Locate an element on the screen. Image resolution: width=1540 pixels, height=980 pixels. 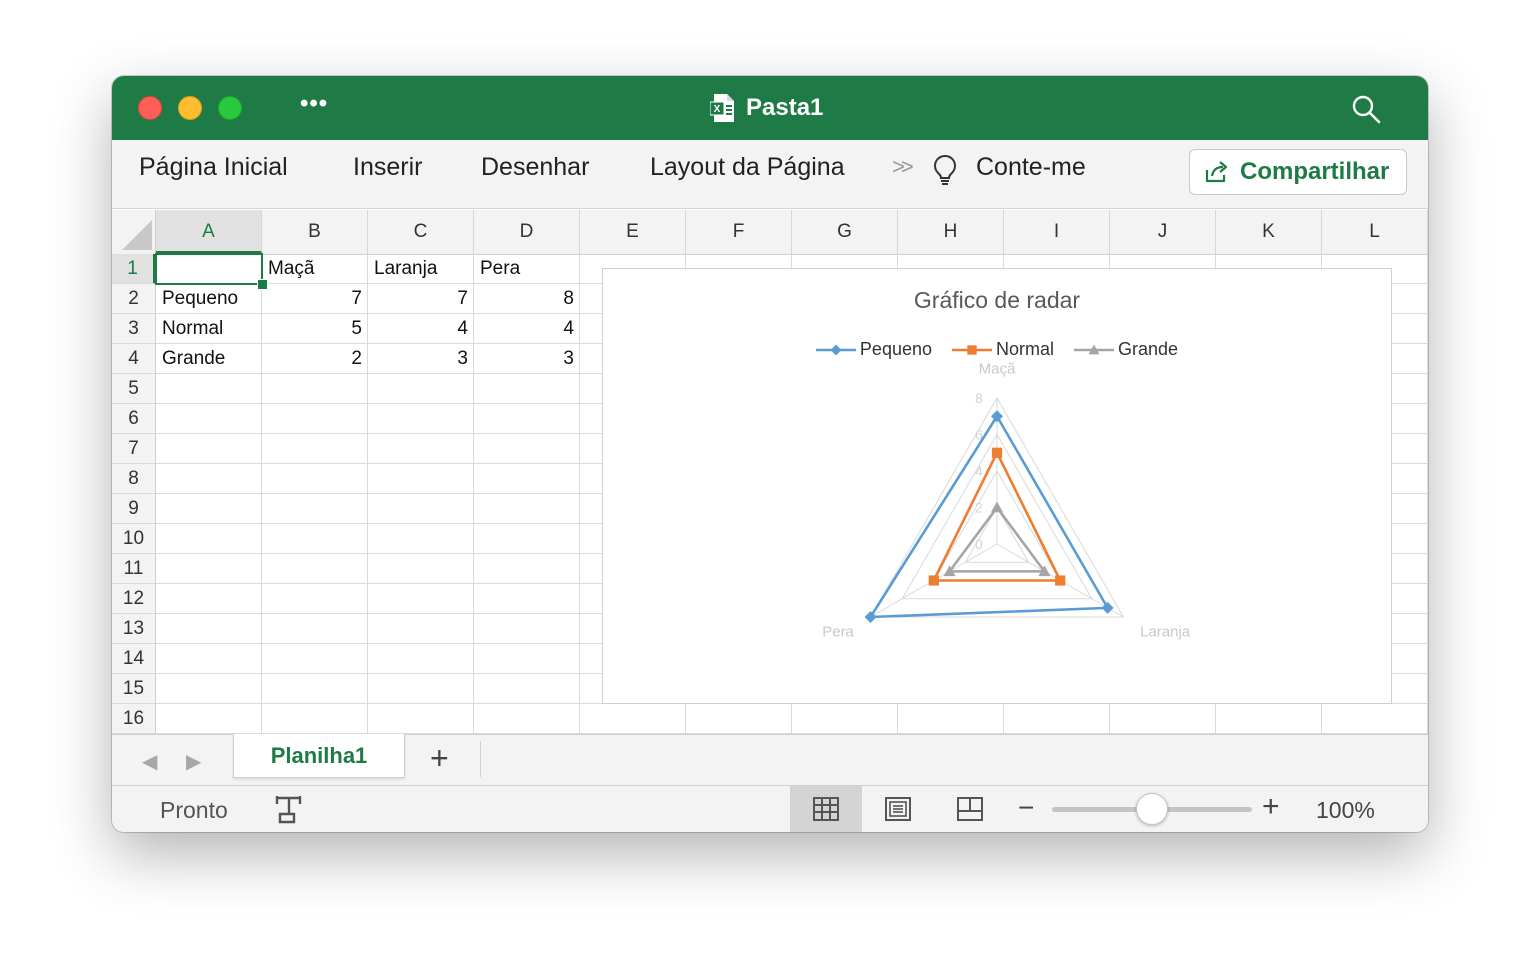
row-header-16: 16 is located at coordinates (134, 719).